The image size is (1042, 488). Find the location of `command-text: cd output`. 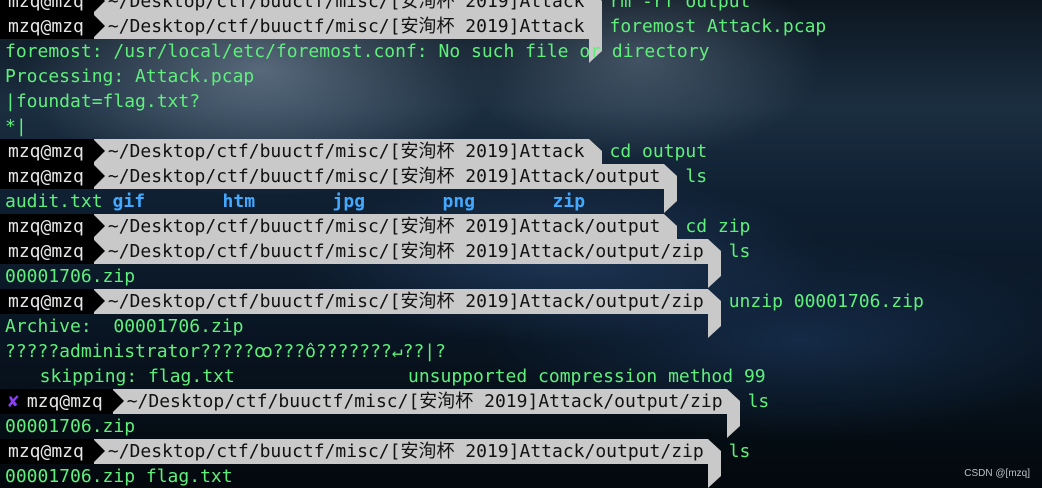

command-text: cd output is located at coordinates (659, 151).